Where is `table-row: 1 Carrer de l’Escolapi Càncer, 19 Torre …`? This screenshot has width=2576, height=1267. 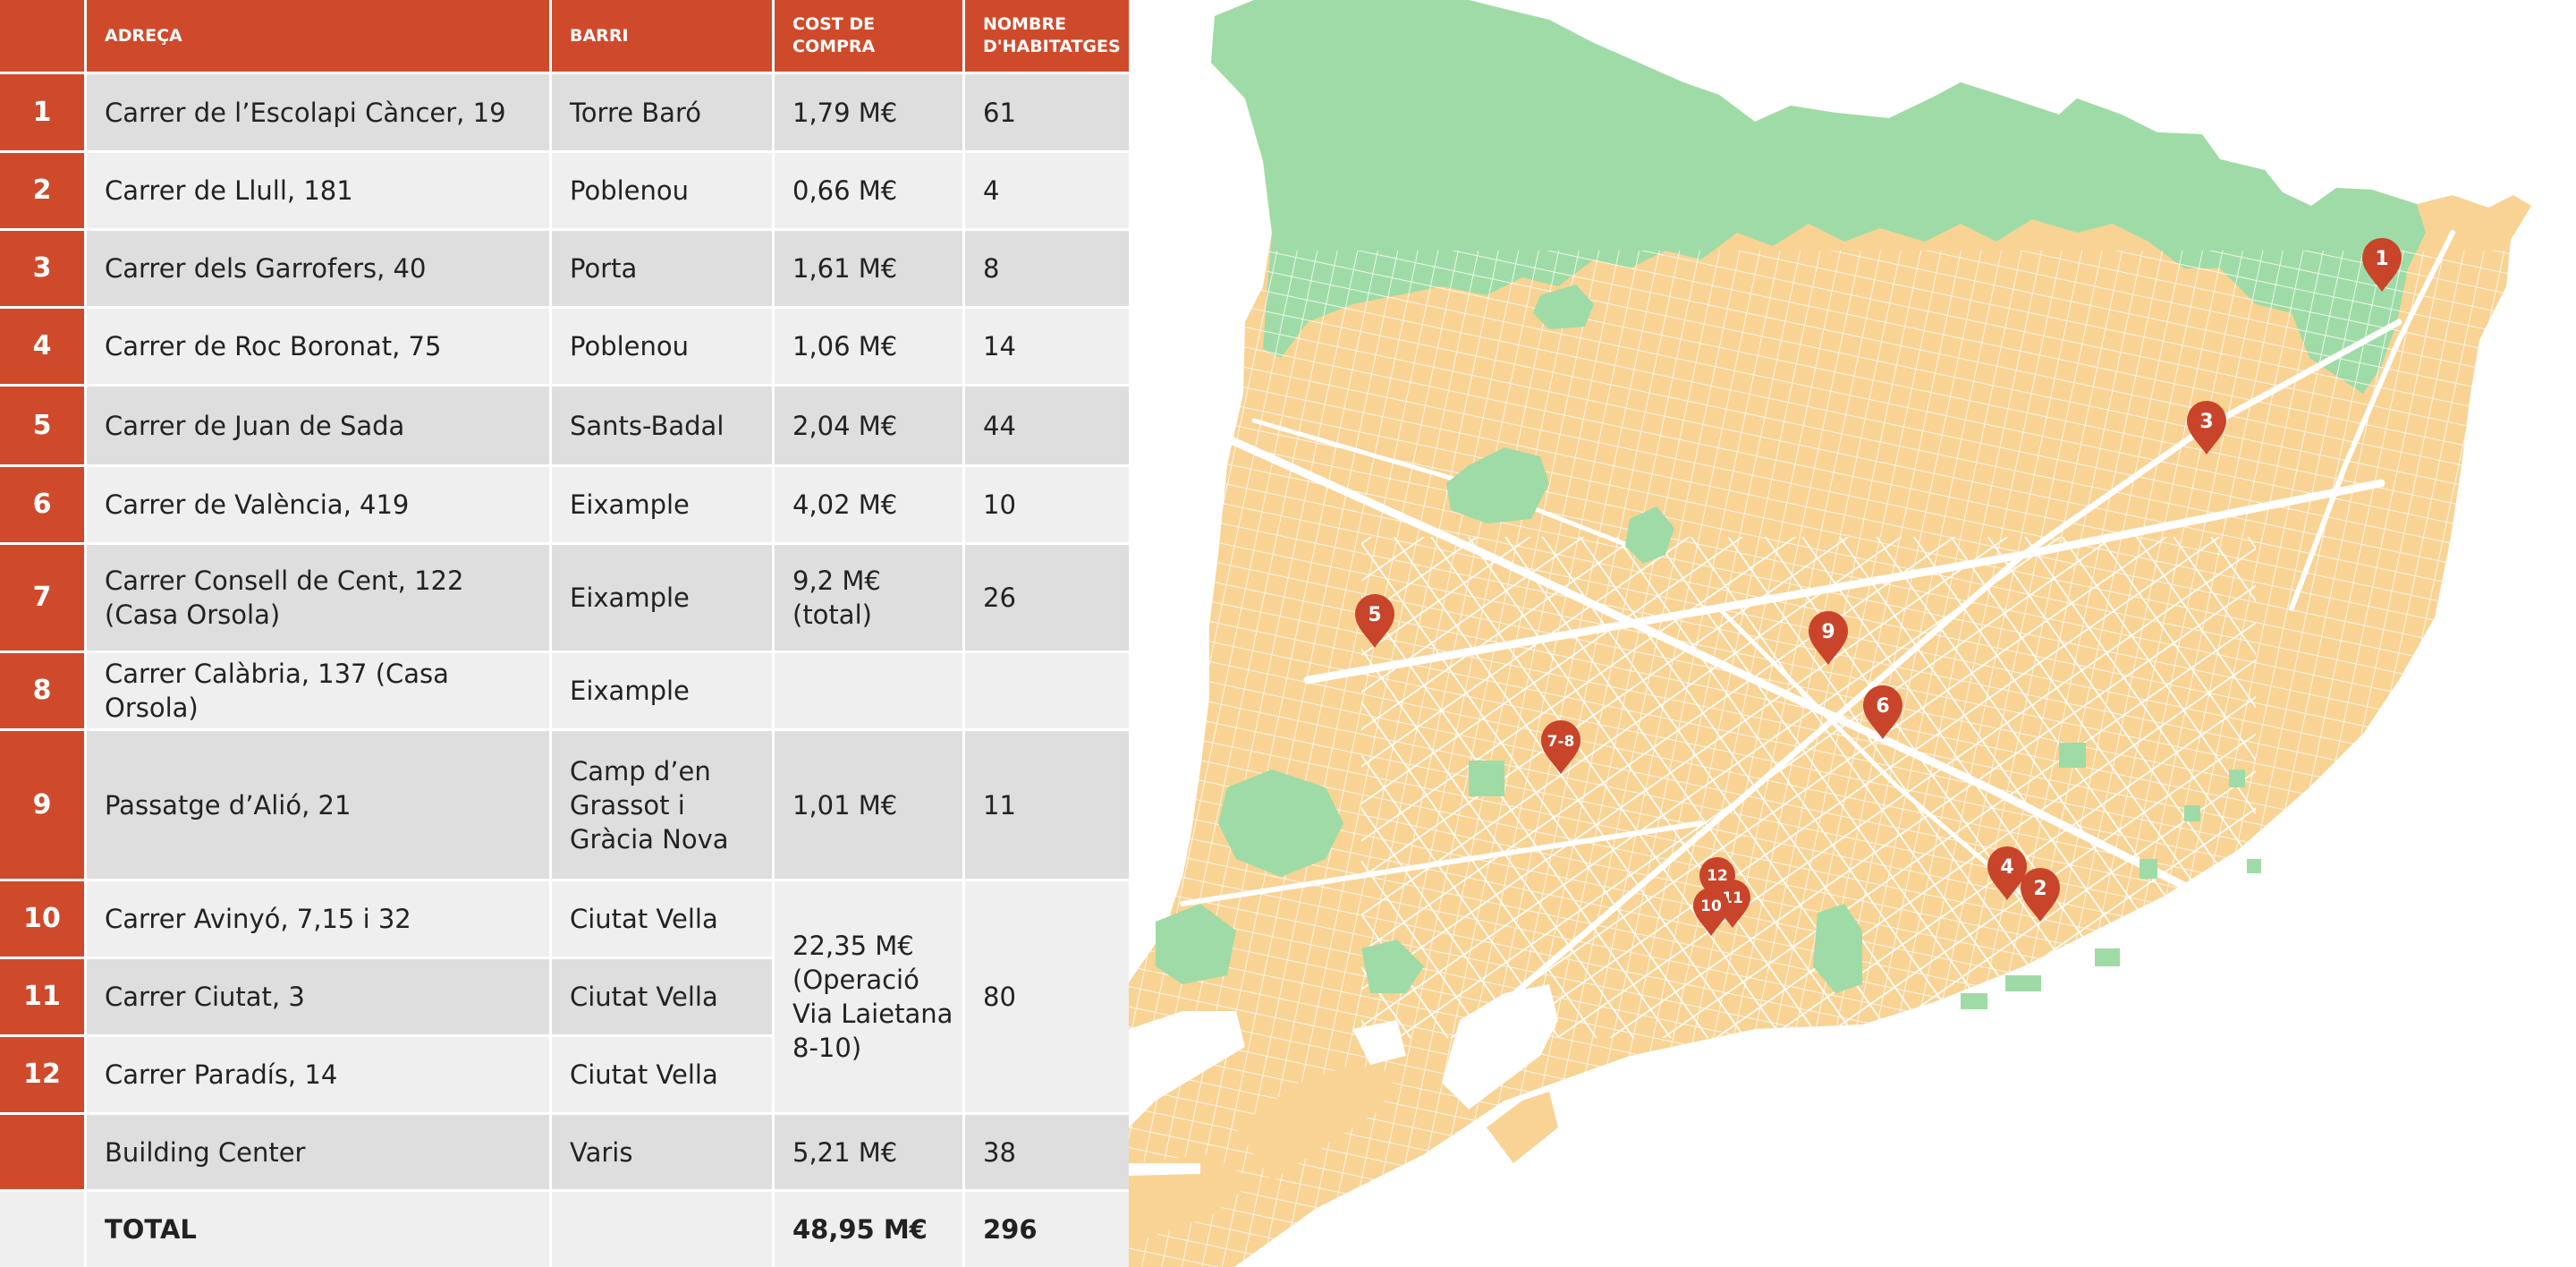
table-row: 1 Carrer de l’Escolapi Càncer, 19 Torre … is located at coordinates (564, 112).